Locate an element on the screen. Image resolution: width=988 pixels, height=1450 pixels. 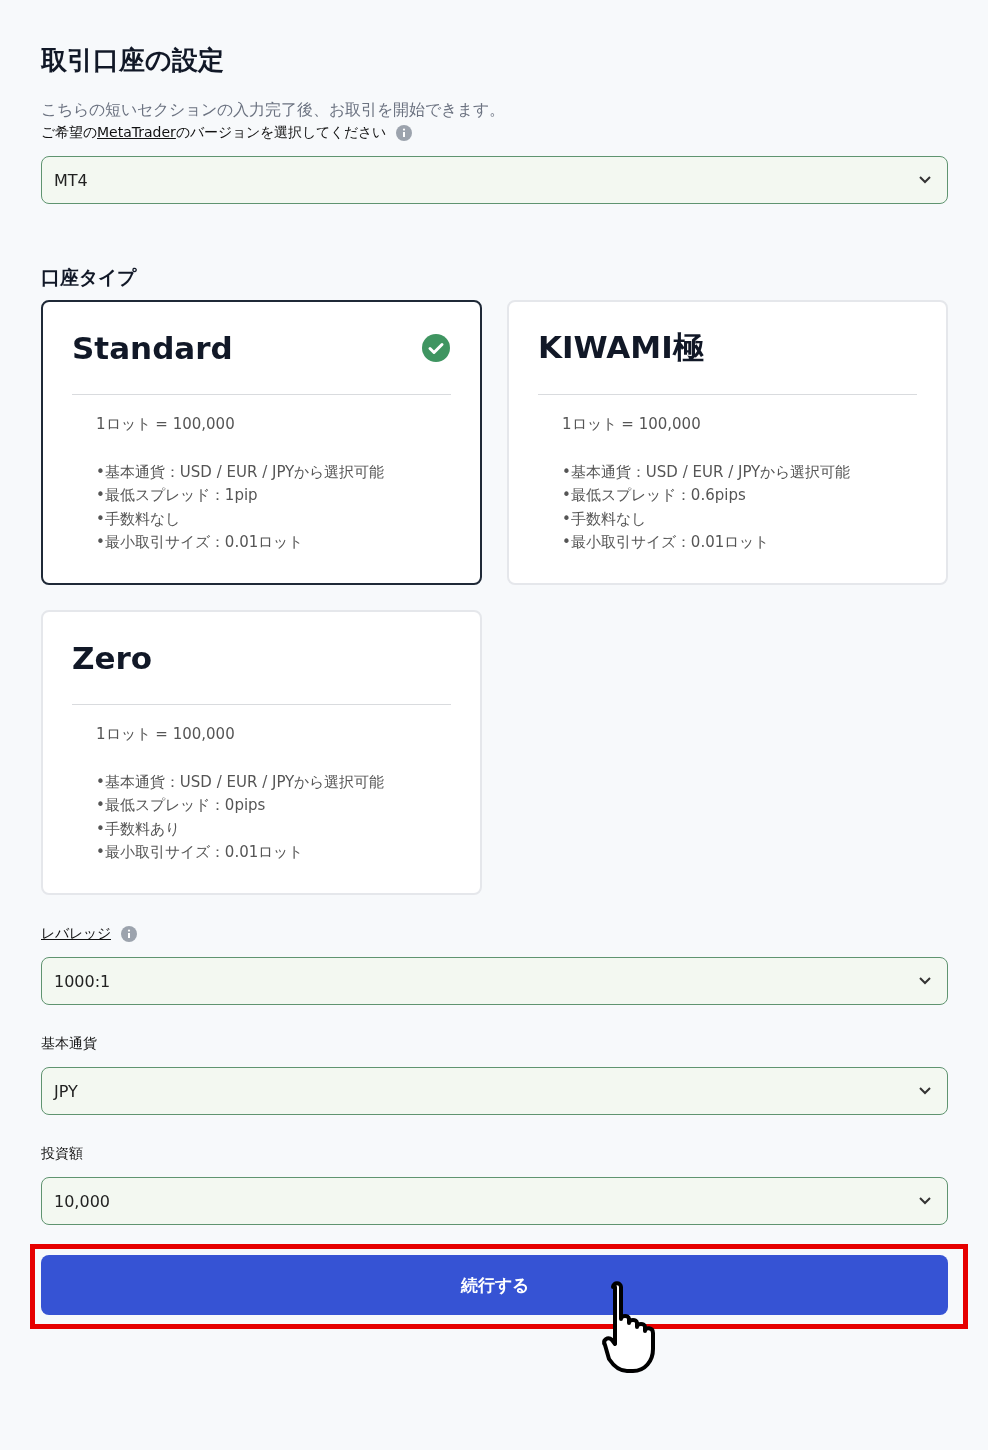
section-heading: 口座タイプ is located at coordinates (89, 277).